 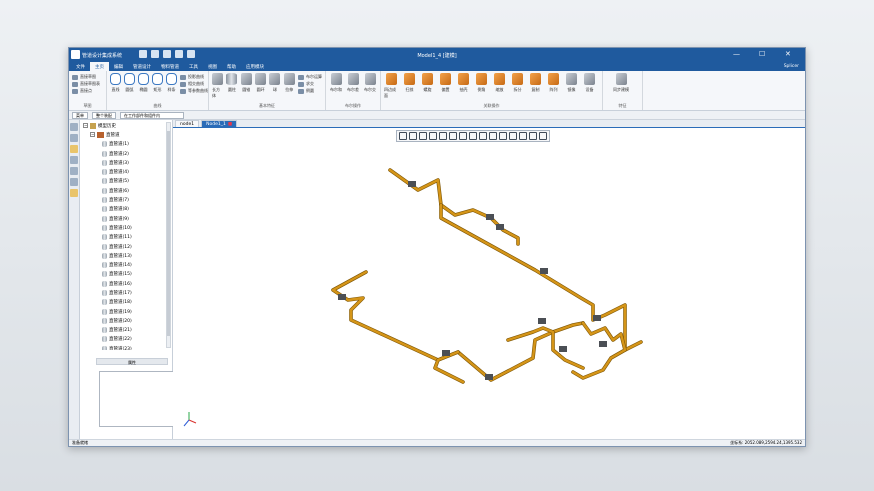 I want to click on tree-item-pipe: 直管道(22), so click(x=123, y=339).